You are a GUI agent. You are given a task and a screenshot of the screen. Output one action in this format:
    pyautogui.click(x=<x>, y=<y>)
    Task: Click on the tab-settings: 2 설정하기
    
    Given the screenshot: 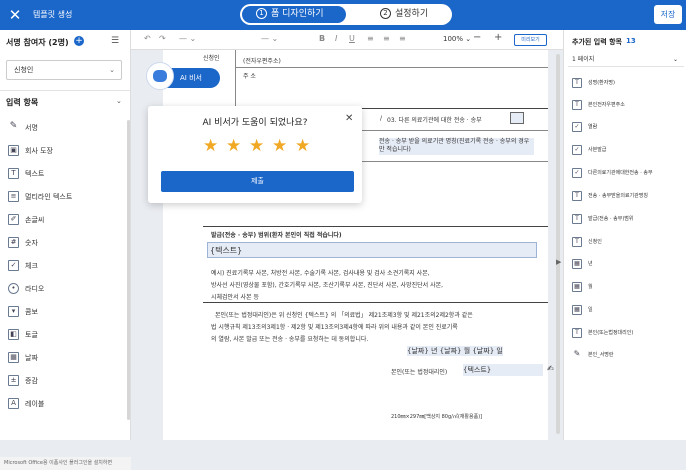 What is the action you would take?
    pyautogui.click(x=404, y=14)
    